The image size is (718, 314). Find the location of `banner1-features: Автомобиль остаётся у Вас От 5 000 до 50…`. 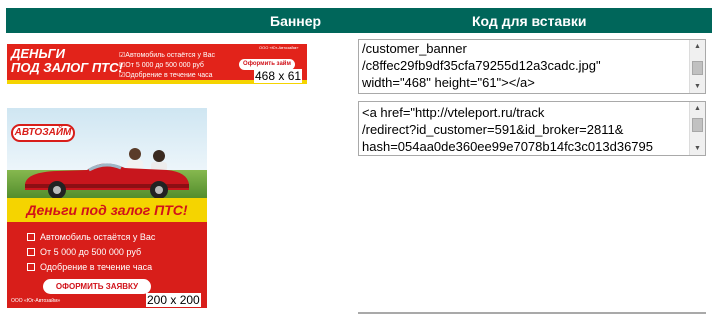

banner1-features: Автомобиль остаётся у Вас От 5 000 до 50… is located at coordinates (167, 66).